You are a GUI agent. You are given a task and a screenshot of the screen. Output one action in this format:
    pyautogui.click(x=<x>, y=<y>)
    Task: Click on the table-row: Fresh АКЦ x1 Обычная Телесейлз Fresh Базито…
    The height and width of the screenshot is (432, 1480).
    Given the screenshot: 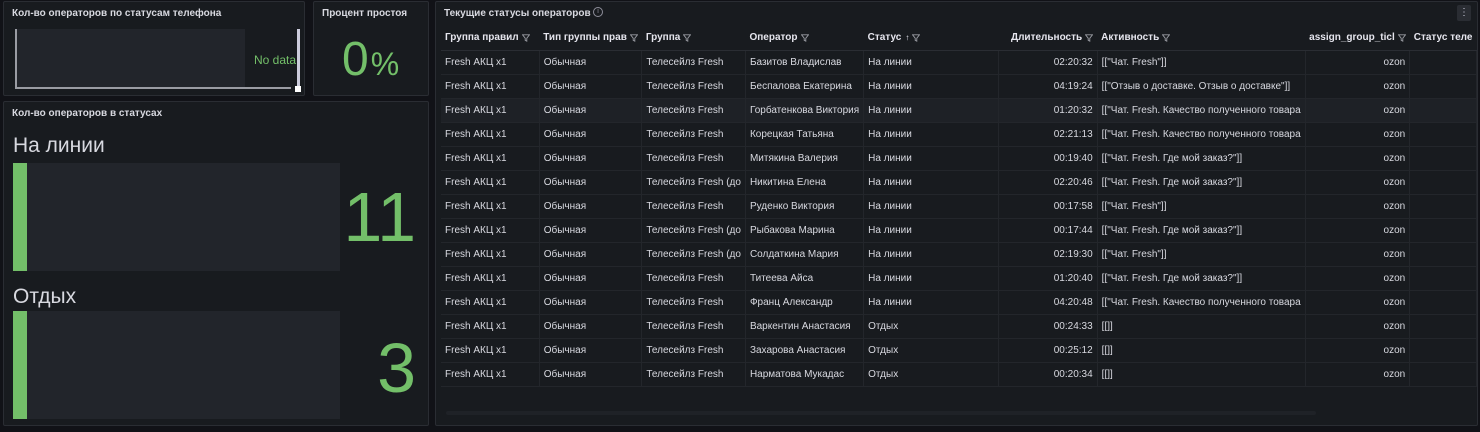 What is the action you would take?
    pyautogui.click(x=959, y=62)
    